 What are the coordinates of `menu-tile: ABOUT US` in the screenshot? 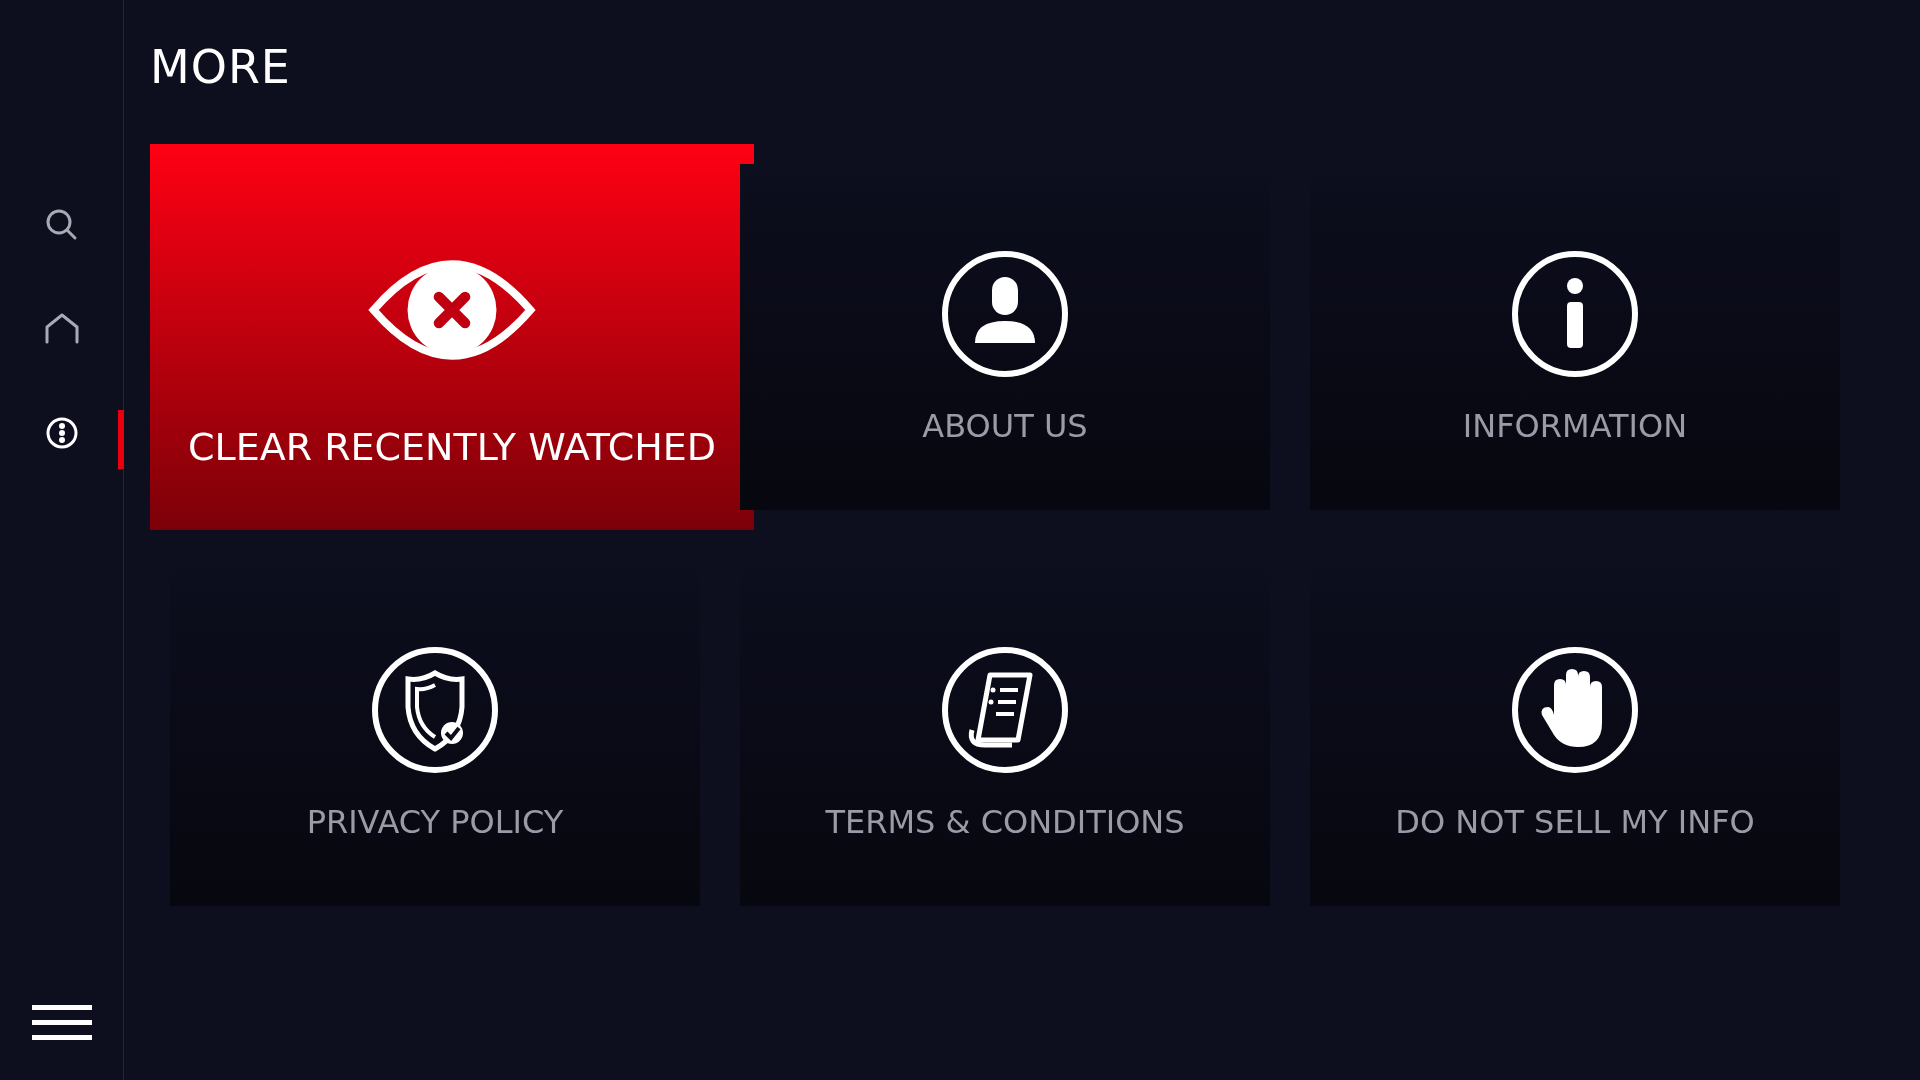 It's located at (1005, 337).